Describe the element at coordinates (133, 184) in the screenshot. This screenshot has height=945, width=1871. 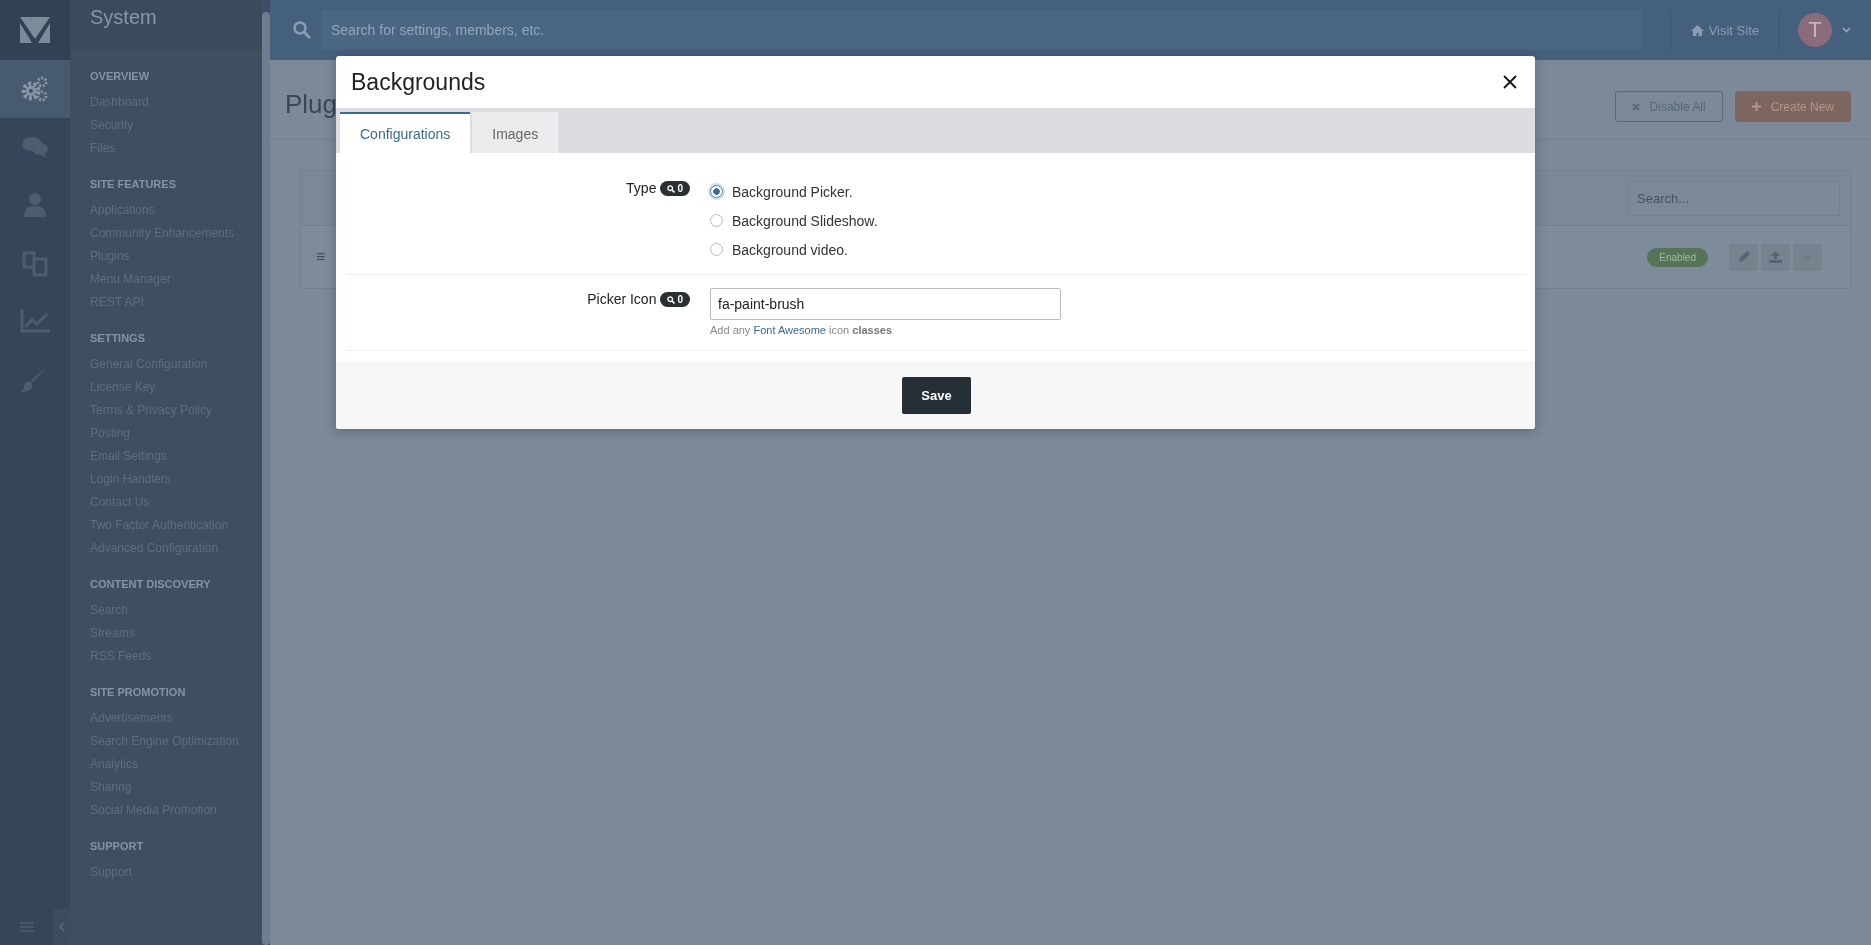
I see `section-heading: SITE FEATURES` at that location.